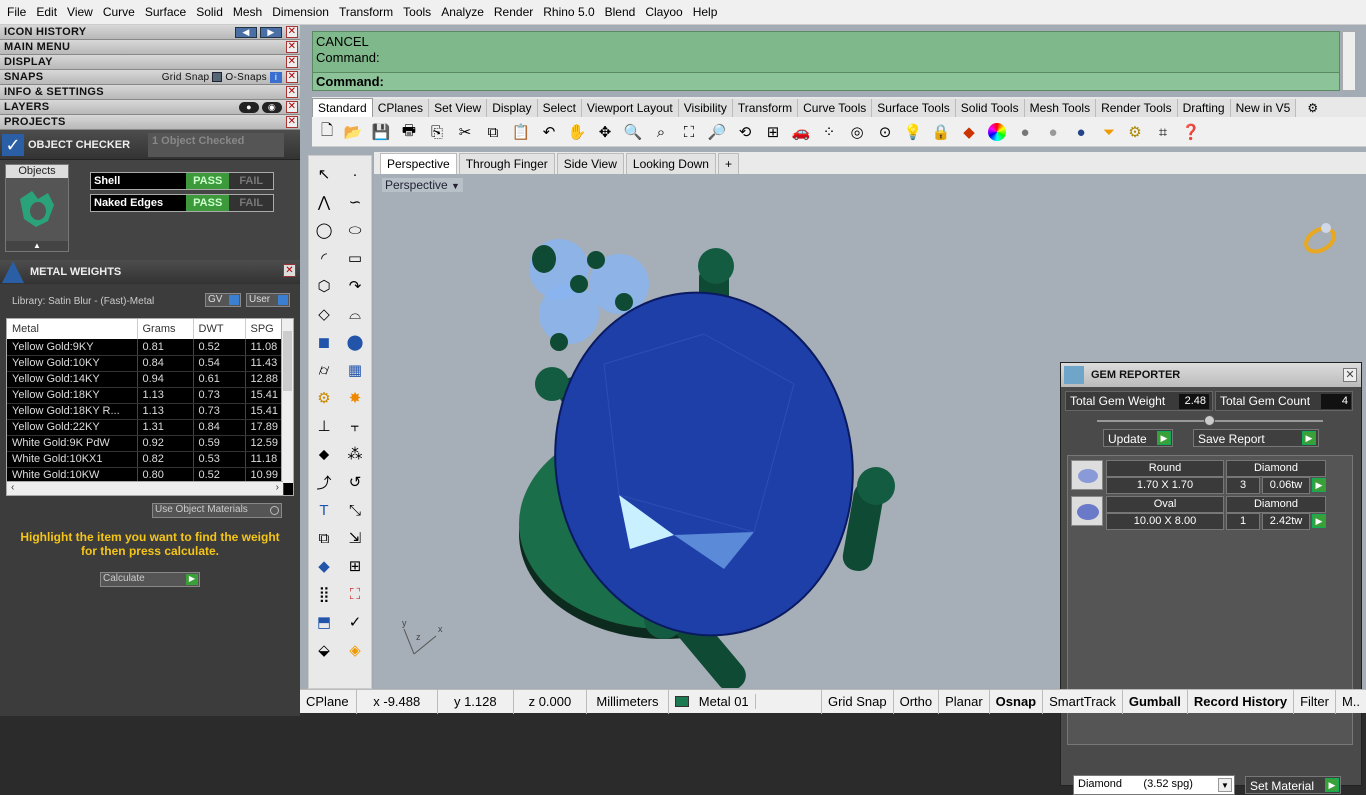 This screenshot has height=795, width=1366. Describe the element at coordinates (705, 108) in the screenshot. I see `tab-visibility: Visibility` at that location.